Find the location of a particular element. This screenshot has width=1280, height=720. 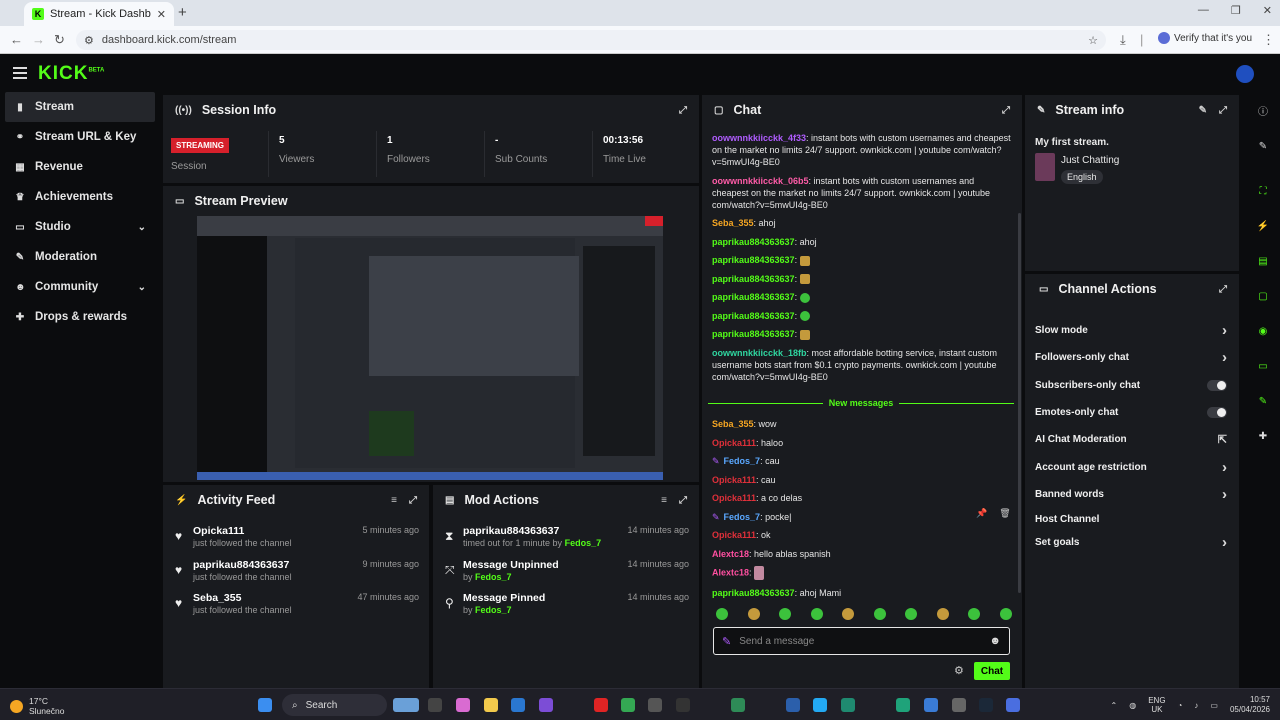

language-indicator: ENG UK is located at coordinates (1156, 705).